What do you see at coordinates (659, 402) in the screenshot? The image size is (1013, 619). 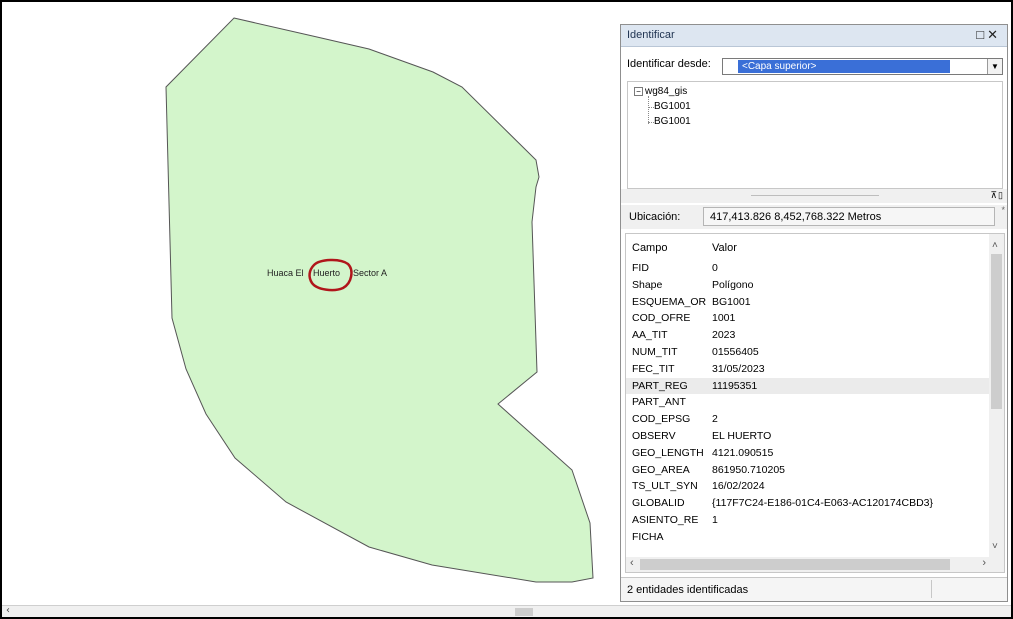 I see `field-name-cell: PART_ANT` at bounding box center [659, 402].